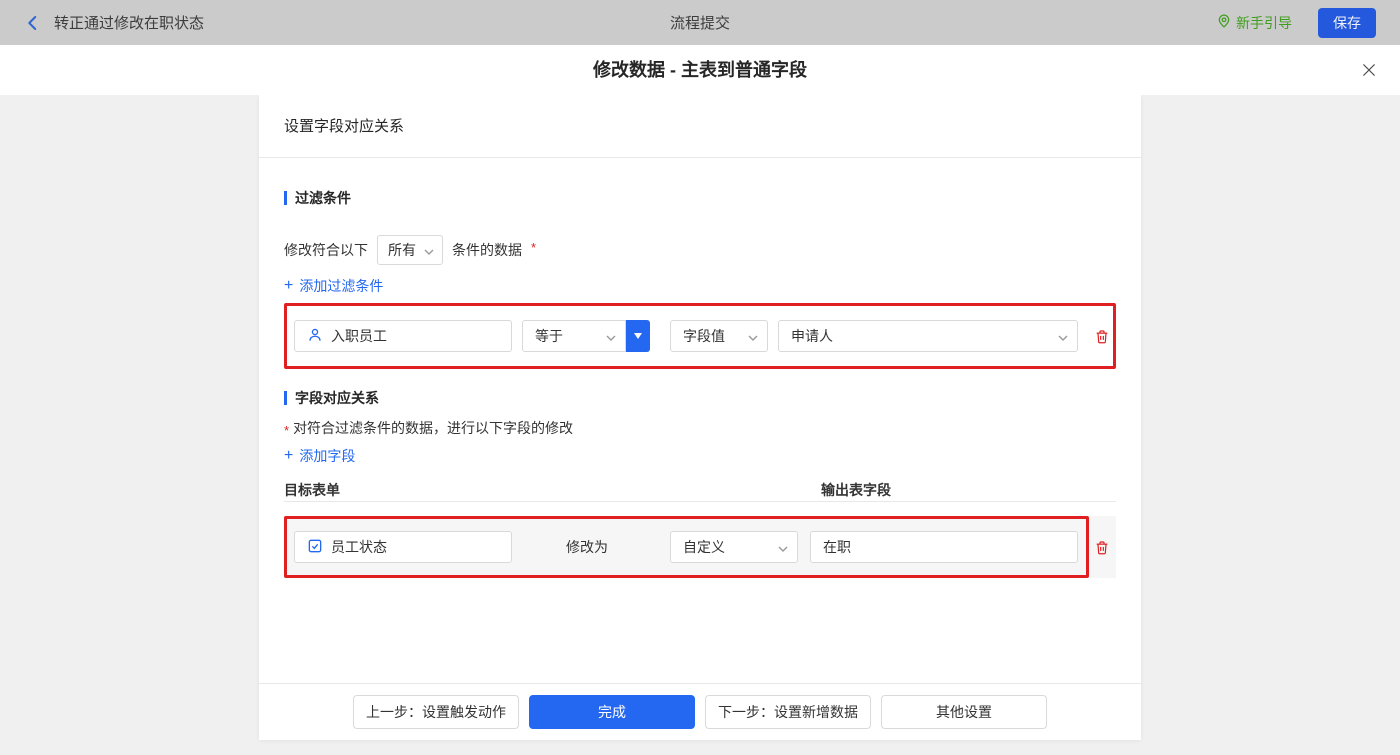 The height and width of the screenshot is (755, 1400). I want to click on done-button: 完成, so click(612, 712).